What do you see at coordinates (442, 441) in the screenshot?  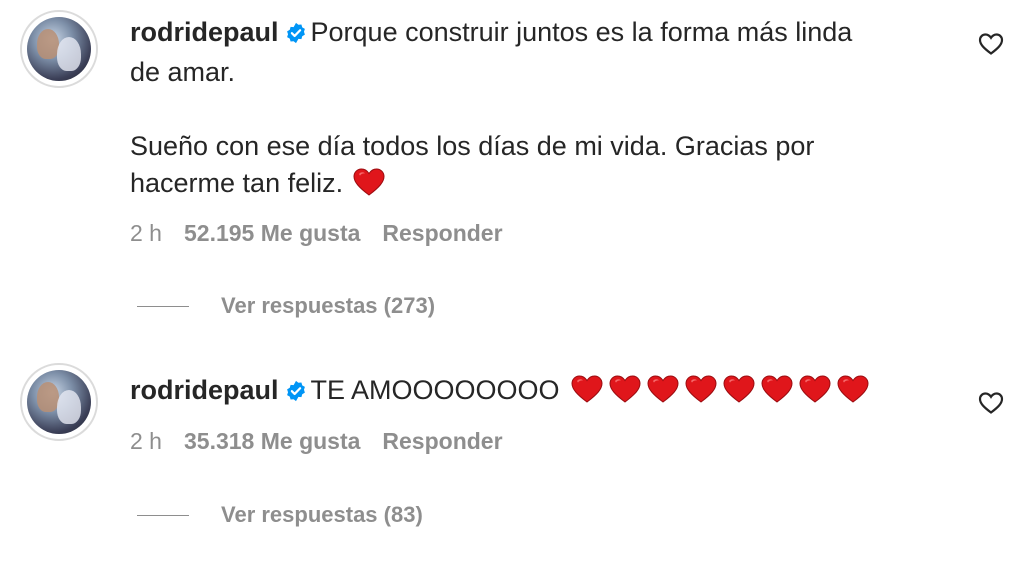 I see `reply-button: Responder` at bounding box center [442, 441].